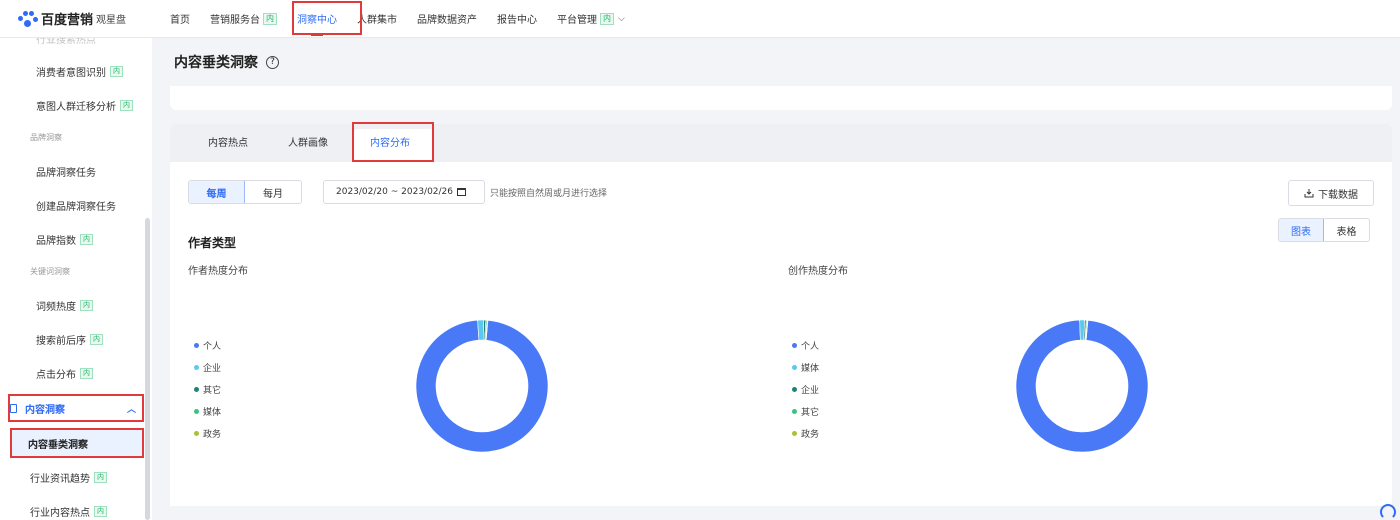 Image resolution: width=1400 pixels, height=520 pixels. Describe the element at coordinates (50, 271) in the screenshot. I see `sidebar-group-keyword: 关键词洞察` at that location.